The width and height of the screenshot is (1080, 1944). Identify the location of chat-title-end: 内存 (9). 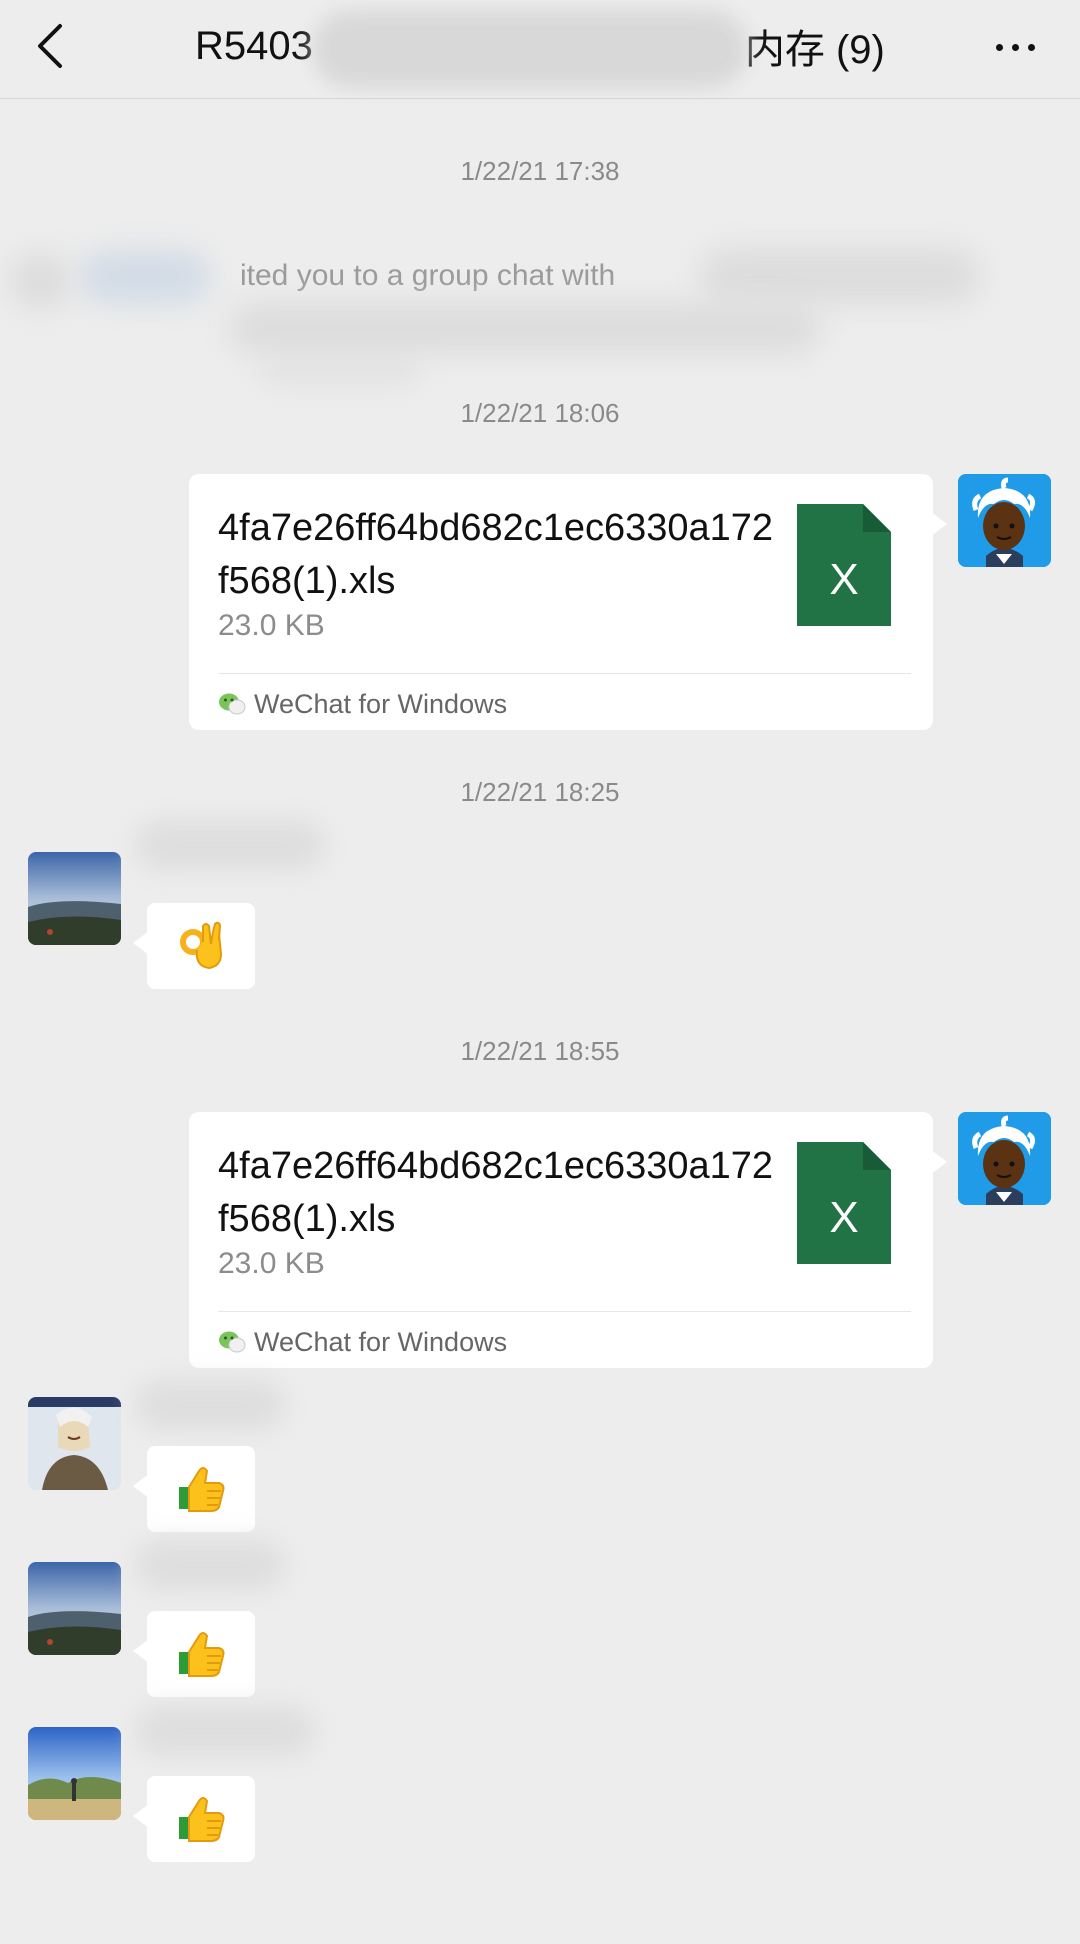
(814, 50).